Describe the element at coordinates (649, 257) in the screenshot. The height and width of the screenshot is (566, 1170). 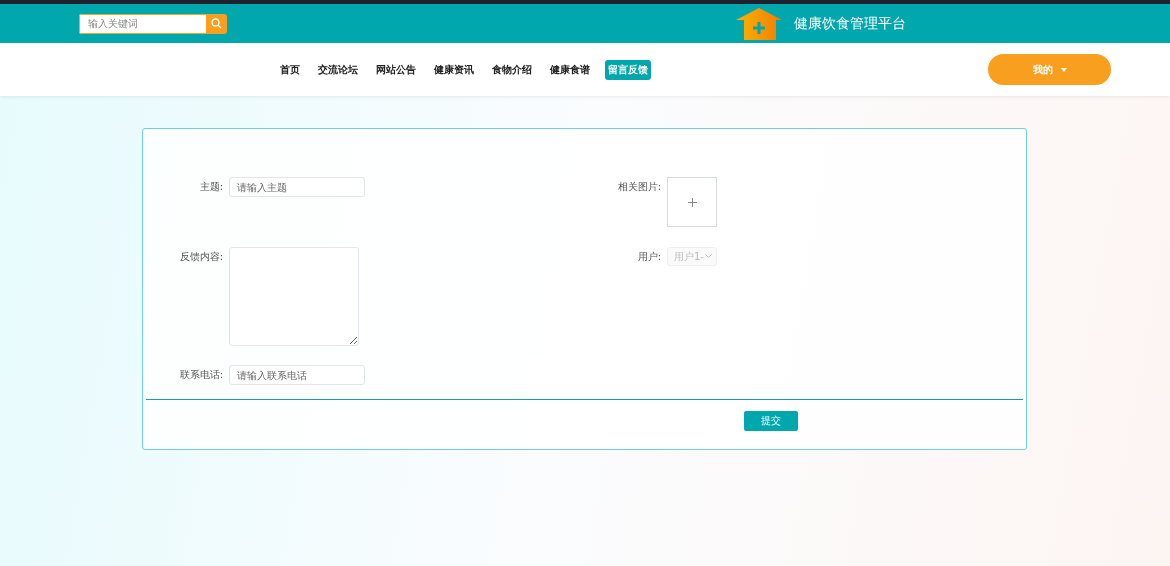
I see `field-label: 用户:` at that location.